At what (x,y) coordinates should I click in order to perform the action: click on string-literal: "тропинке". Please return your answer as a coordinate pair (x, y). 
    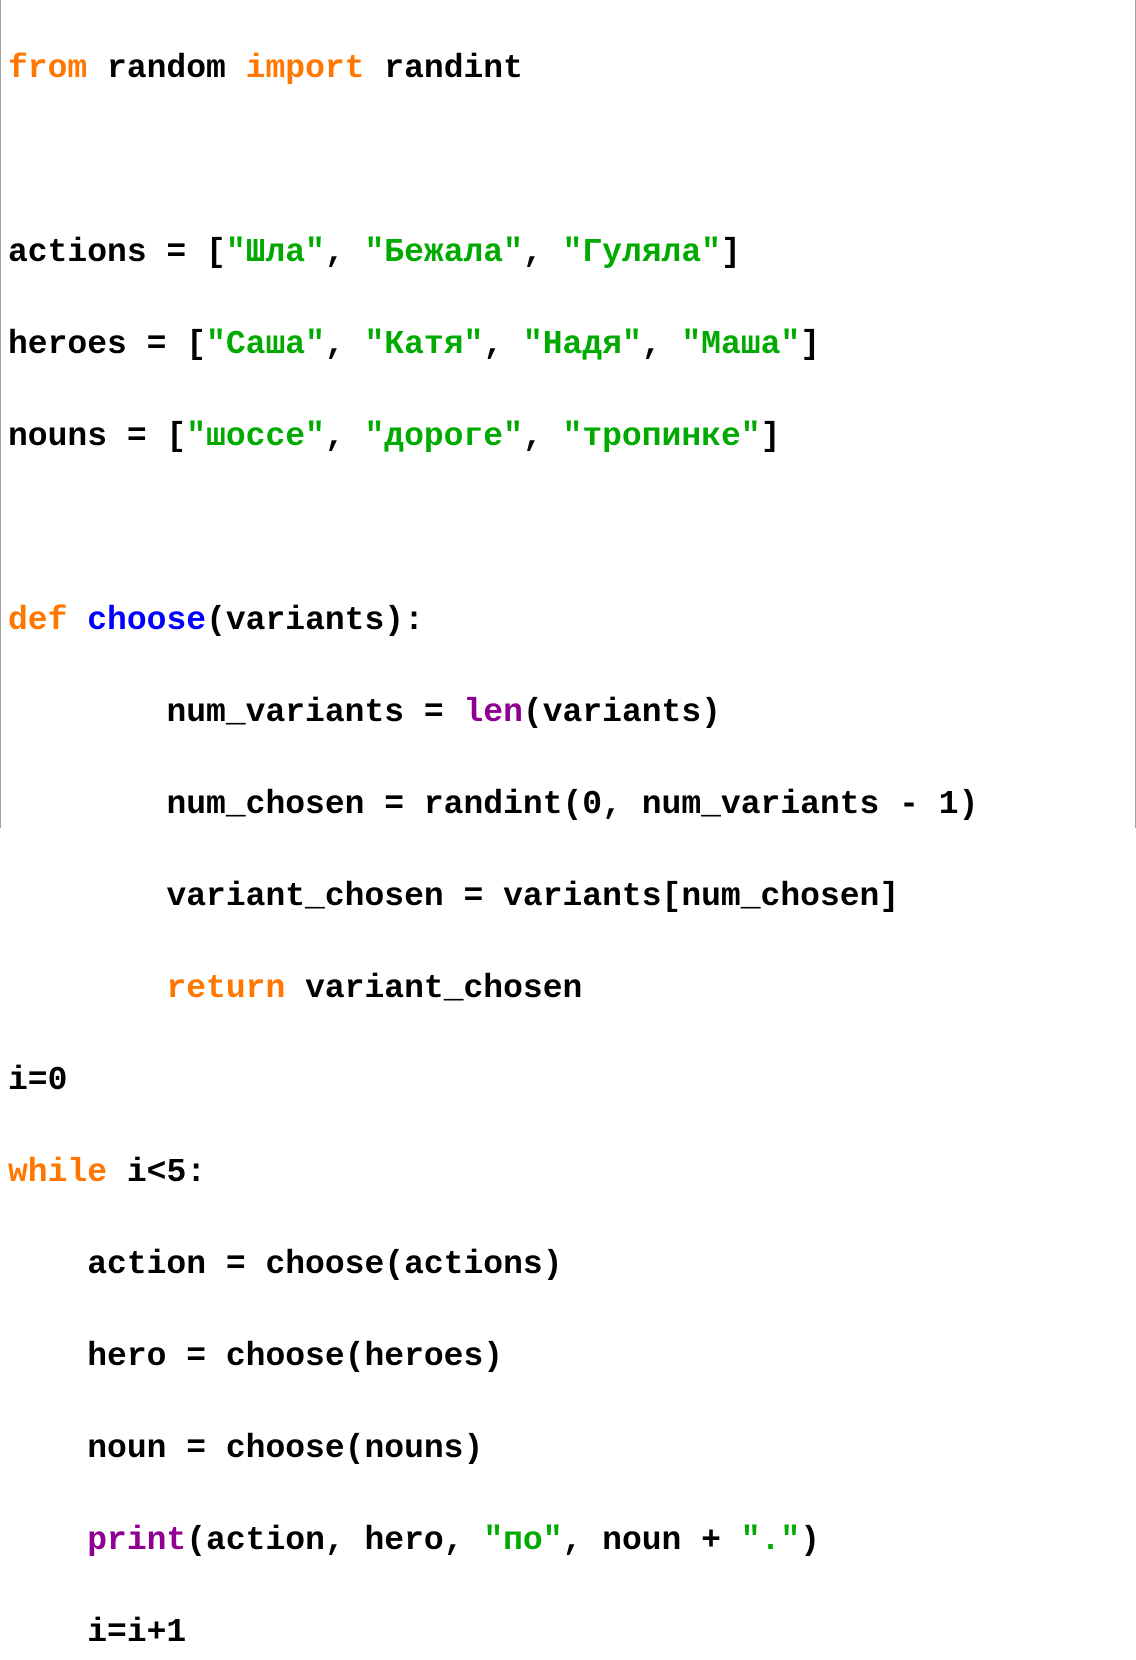
    Looking at the image, I should click on (661, 436).